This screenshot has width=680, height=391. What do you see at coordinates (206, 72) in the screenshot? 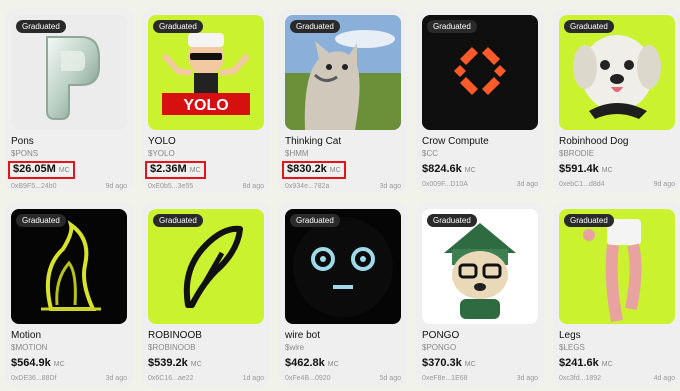
I see `token-image: YOLO Graduated` at bounding box center [206, 72].